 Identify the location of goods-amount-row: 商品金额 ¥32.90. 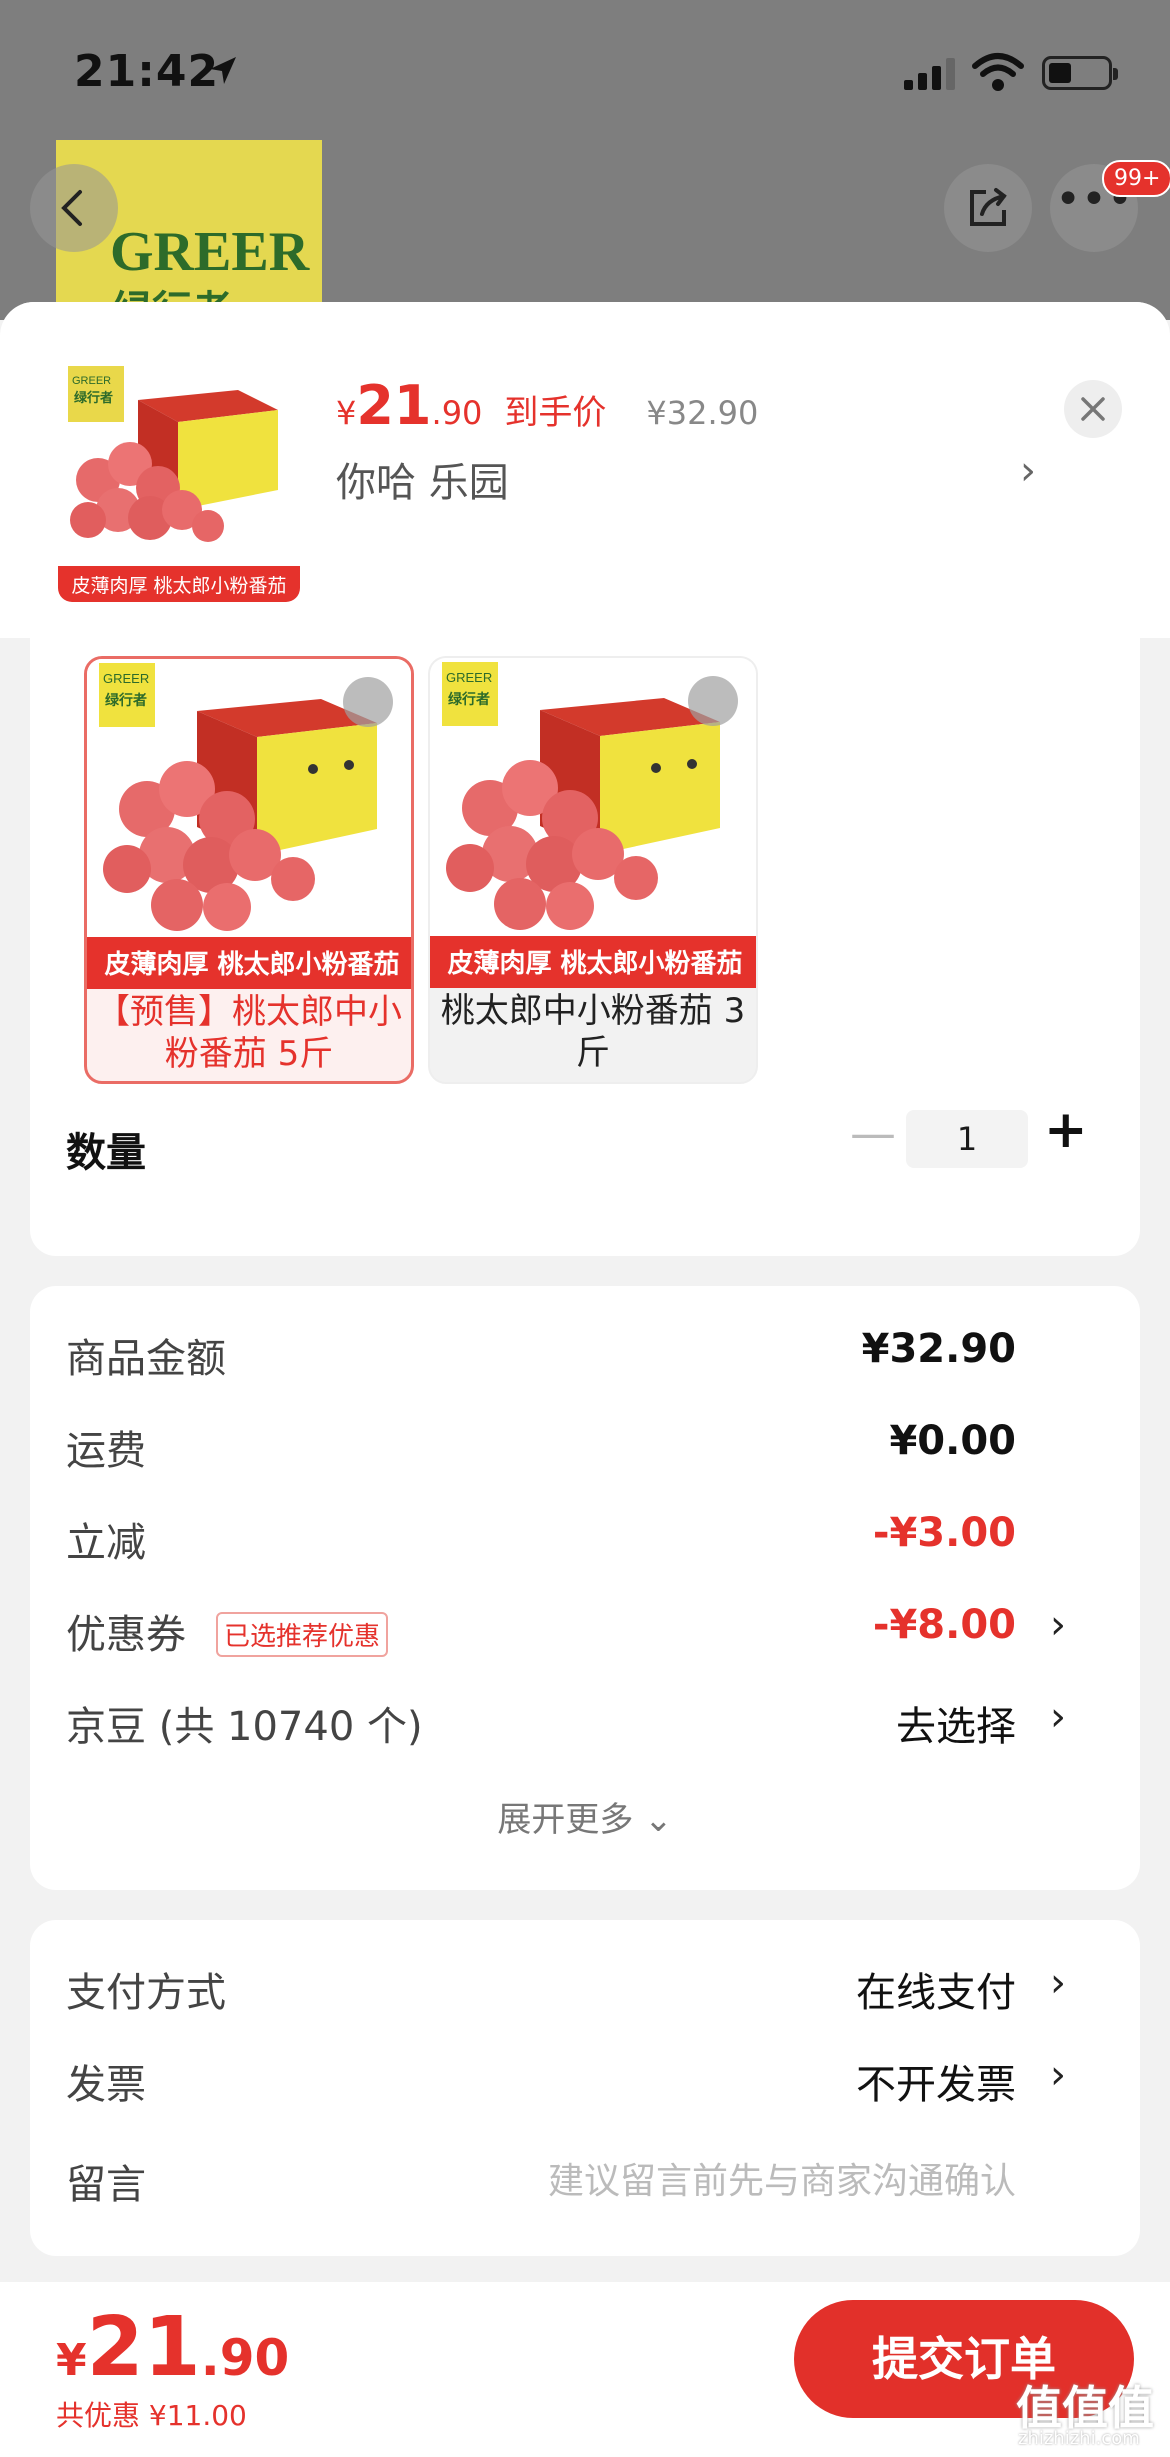
(586, 1356).